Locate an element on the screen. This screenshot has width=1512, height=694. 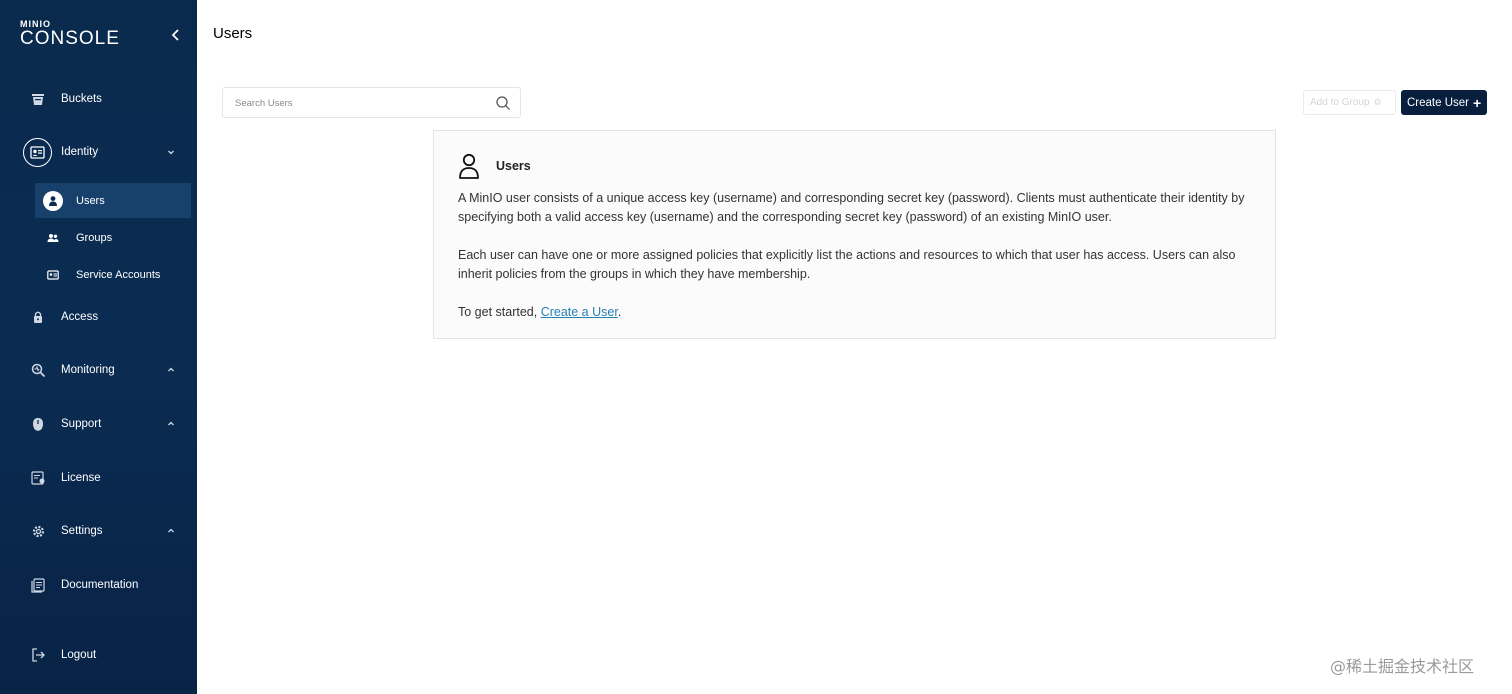
sidebar-item-logout: Logout is located at coordinates (98, 655).